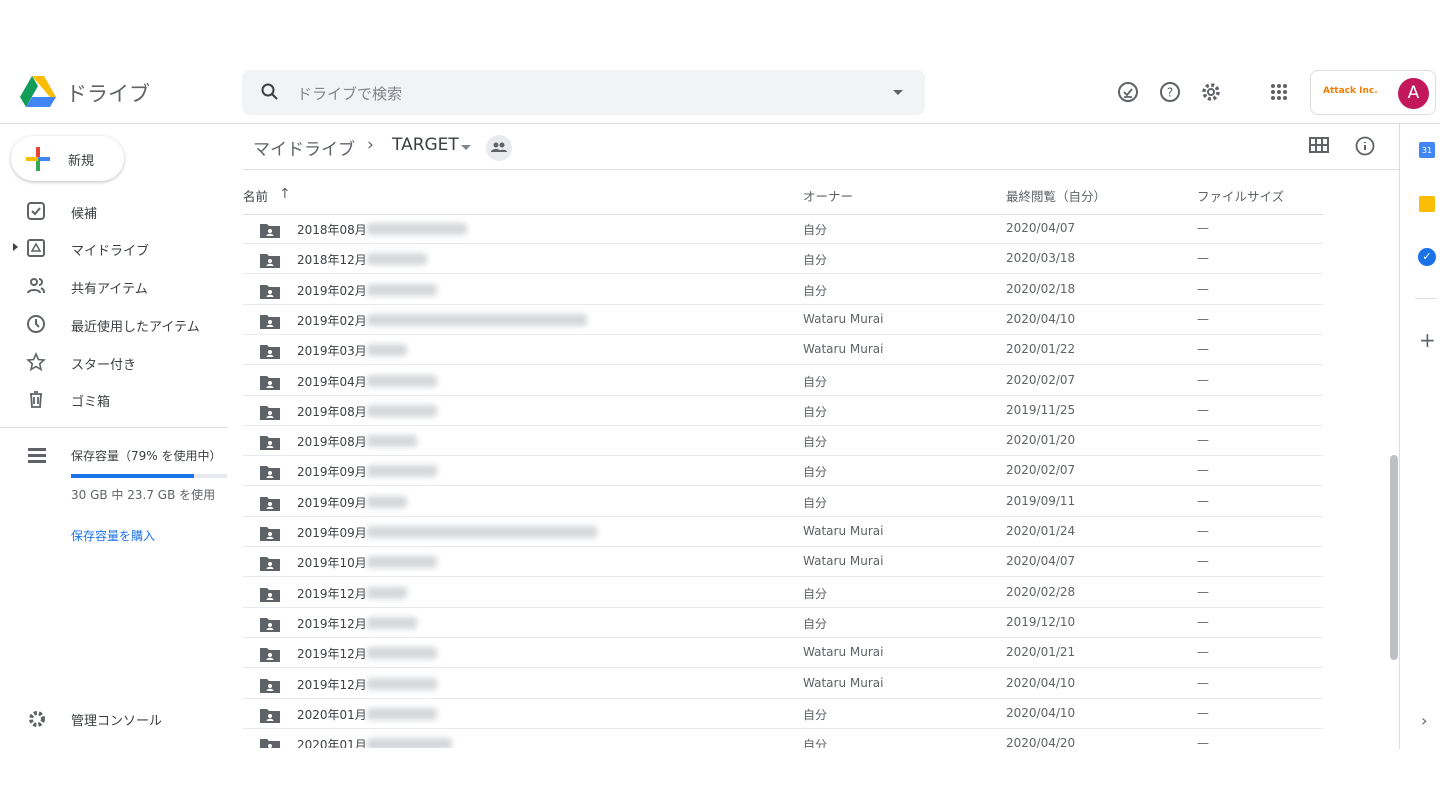  Describe the element at coordinates (720, 779) in the screenshot. I see `bottom-margin` at that location.